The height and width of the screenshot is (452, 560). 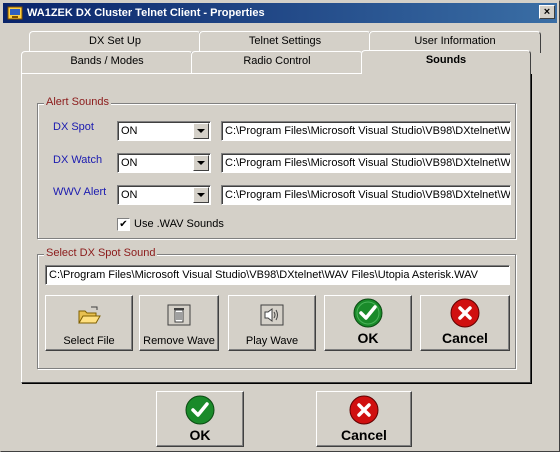 What do you see at coordinates (129, 131) in the screenshot?
I see `dx-spot-state-value: ON` at bounding box center [129, 131].